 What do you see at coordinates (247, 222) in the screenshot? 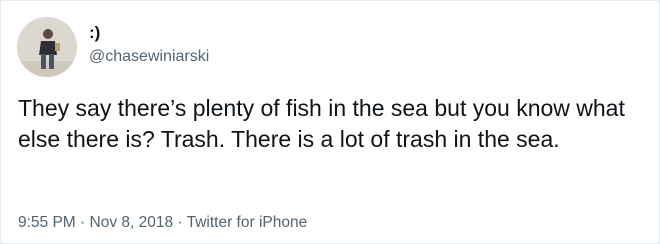
I see `tweet-source: Twitter for iPhone` at bounding box center [247, 222].